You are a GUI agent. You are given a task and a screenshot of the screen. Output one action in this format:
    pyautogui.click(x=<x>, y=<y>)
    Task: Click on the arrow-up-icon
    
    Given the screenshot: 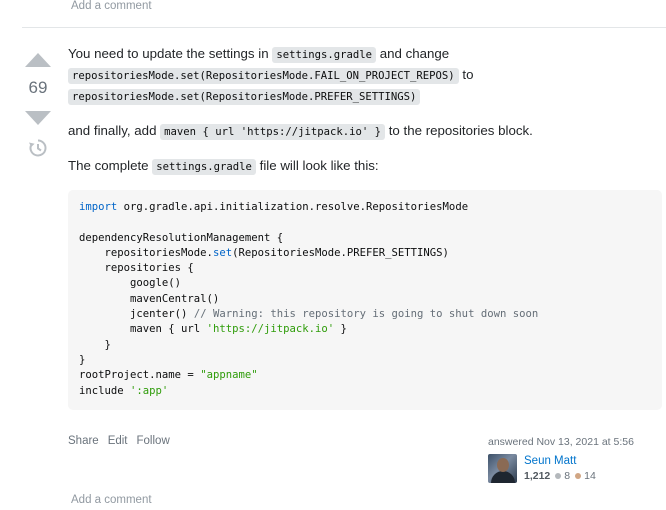 What is the action you would take?
    pyautogui.click(x=38, y=60)
    